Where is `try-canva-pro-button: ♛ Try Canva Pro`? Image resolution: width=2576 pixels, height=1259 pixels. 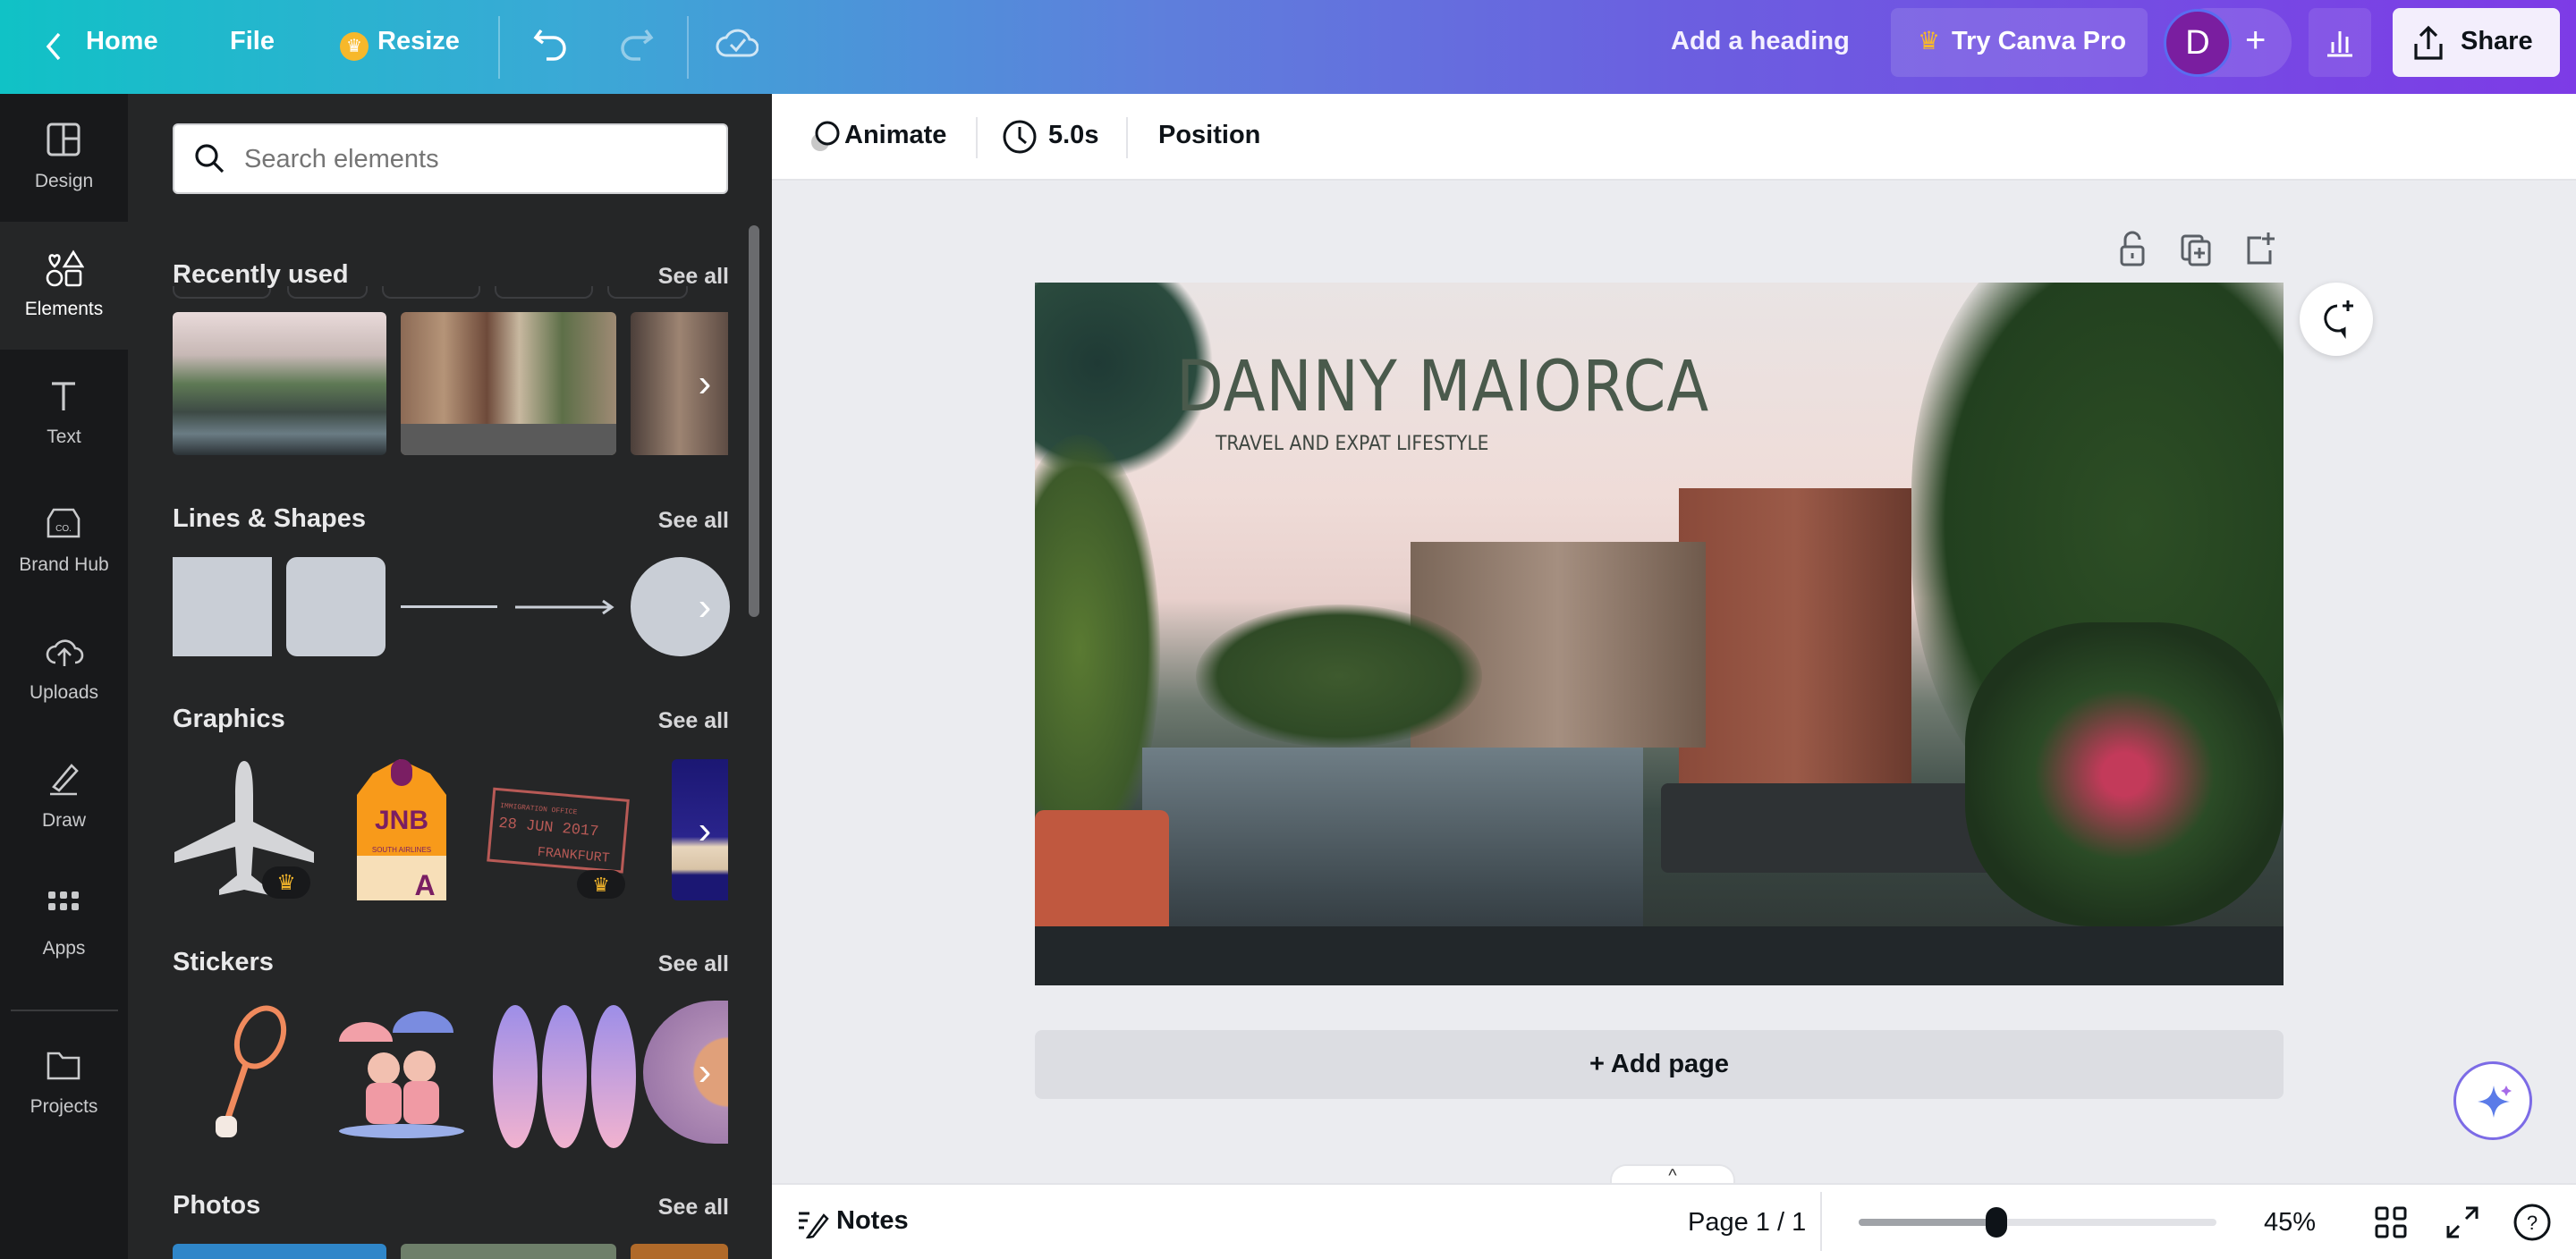
try-canva-pro-button: ♛ Try Canva Pro is located at coordinates (2019, 42).